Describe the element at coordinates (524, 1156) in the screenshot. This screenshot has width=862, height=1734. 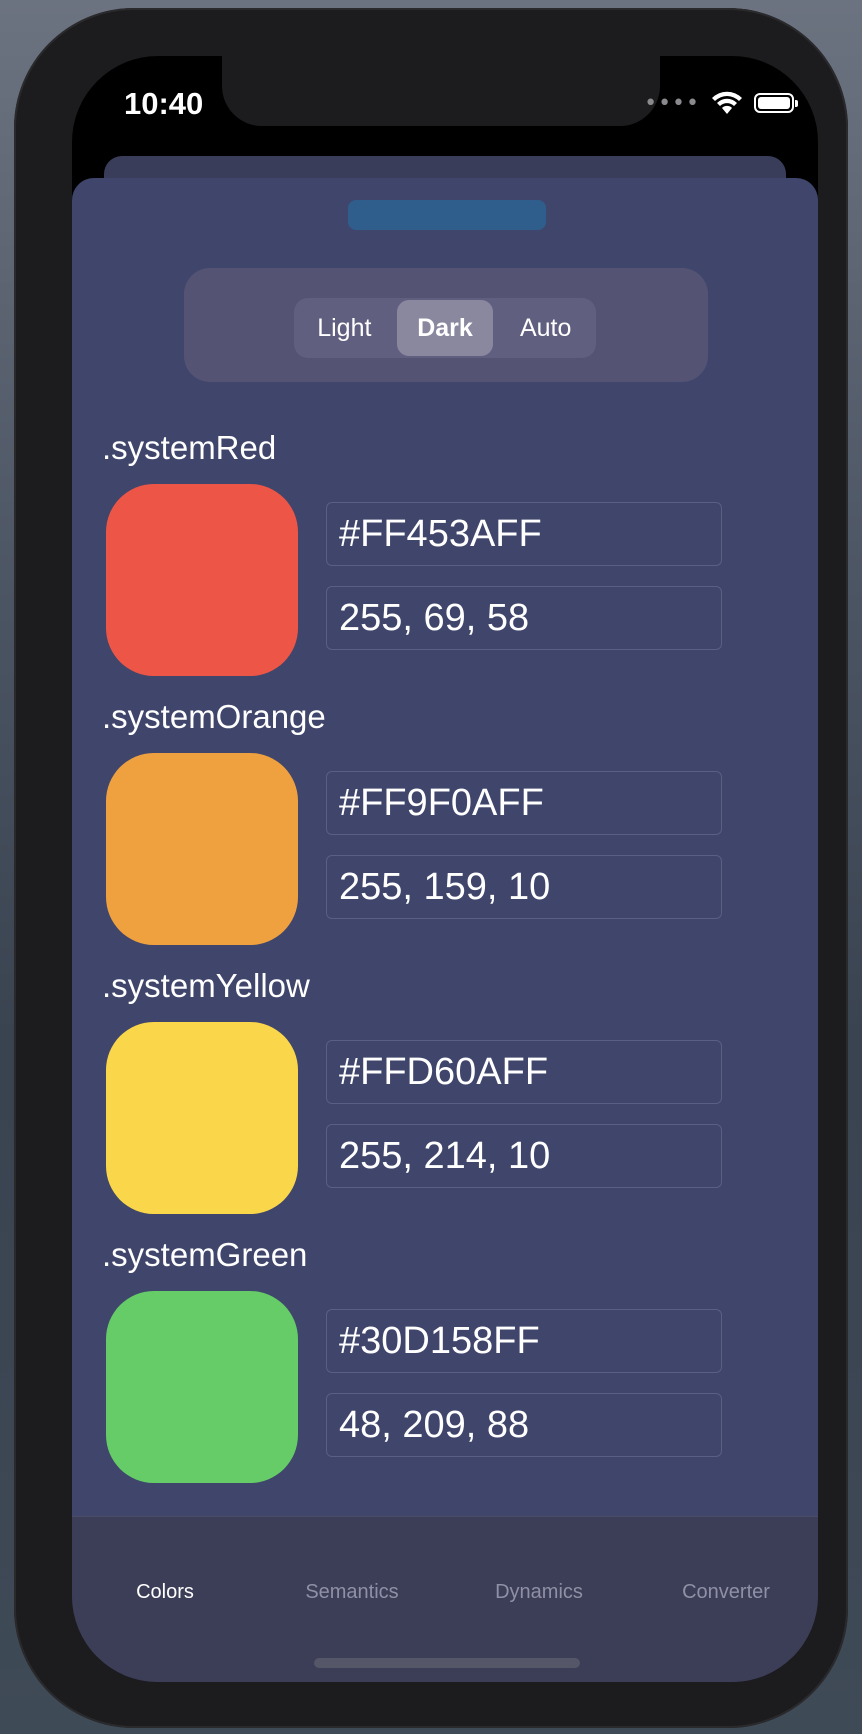
I see `rgb-field: 255, 214, 10` at that location.